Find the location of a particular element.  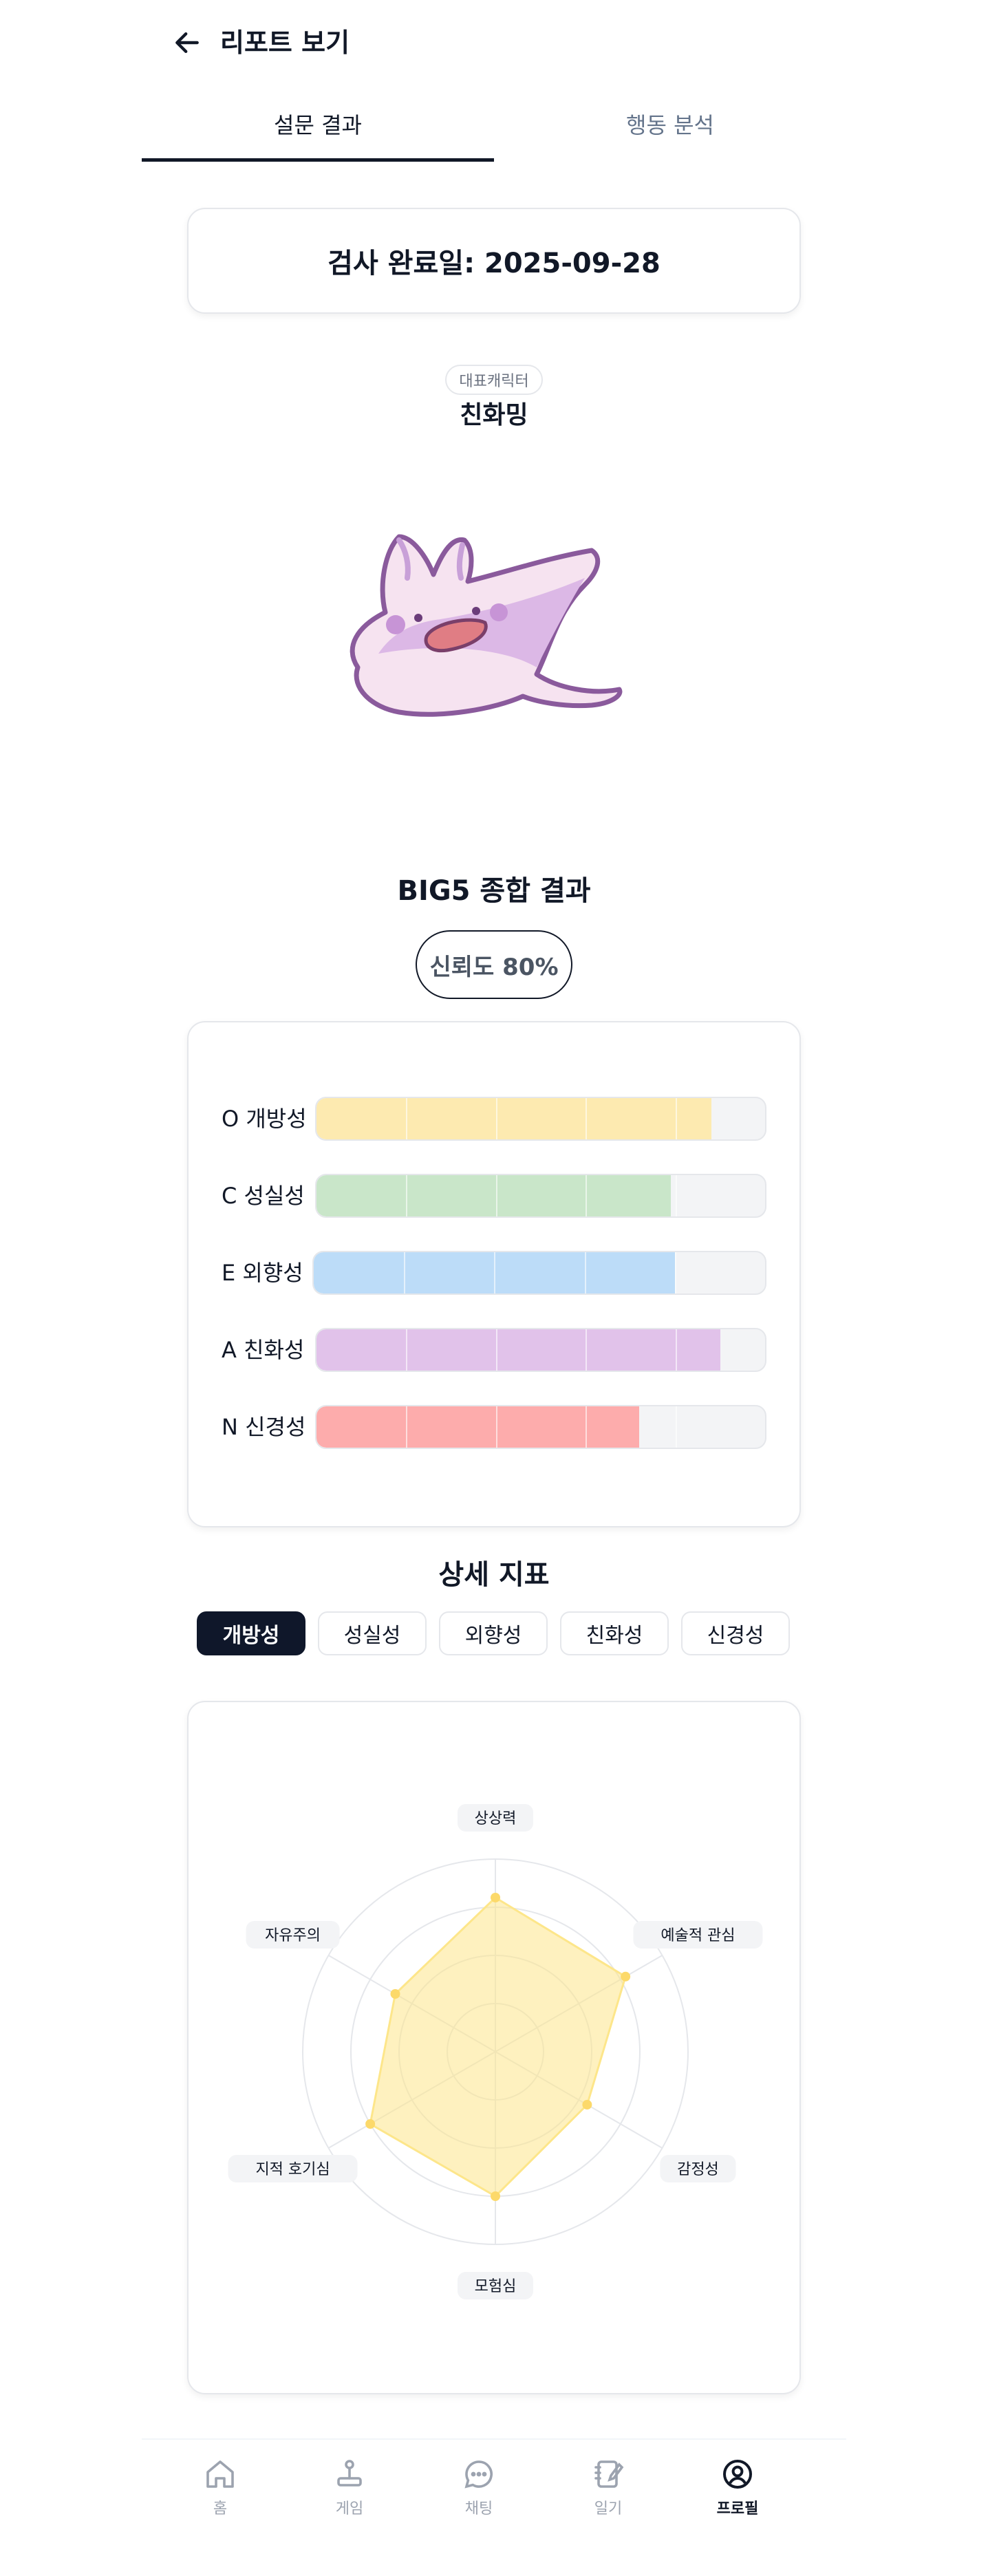

radar-chart: 상상력예술적 관심감정성모험심 지적 호기심 자유주의 is located at coordinates (496, 2051).